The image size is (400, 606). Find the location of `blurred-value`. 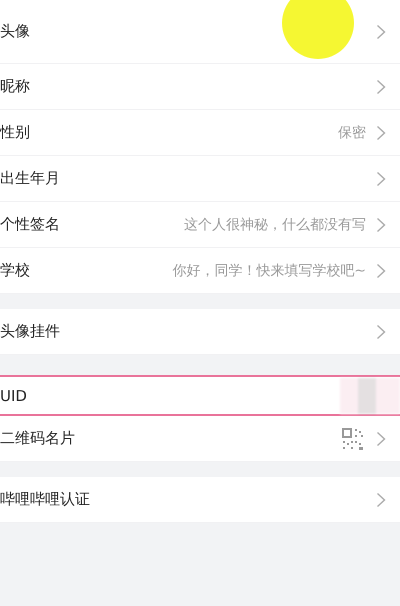

blurred-value is located at coordinates (370, 396).